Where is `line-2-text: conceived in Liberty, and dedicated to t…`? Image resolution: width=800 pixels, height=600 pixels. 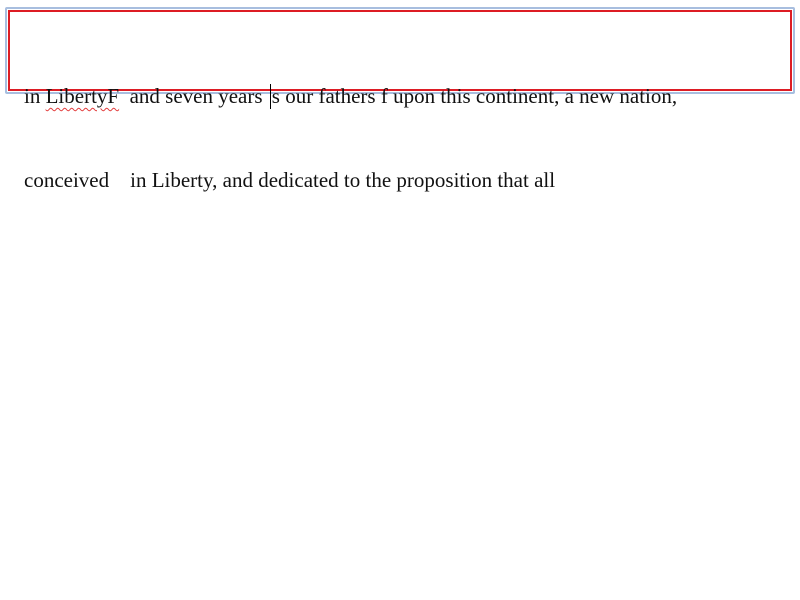 line-2-text: conceived in Liberty, and dedicated to t… is located at coordinates (290, 180).